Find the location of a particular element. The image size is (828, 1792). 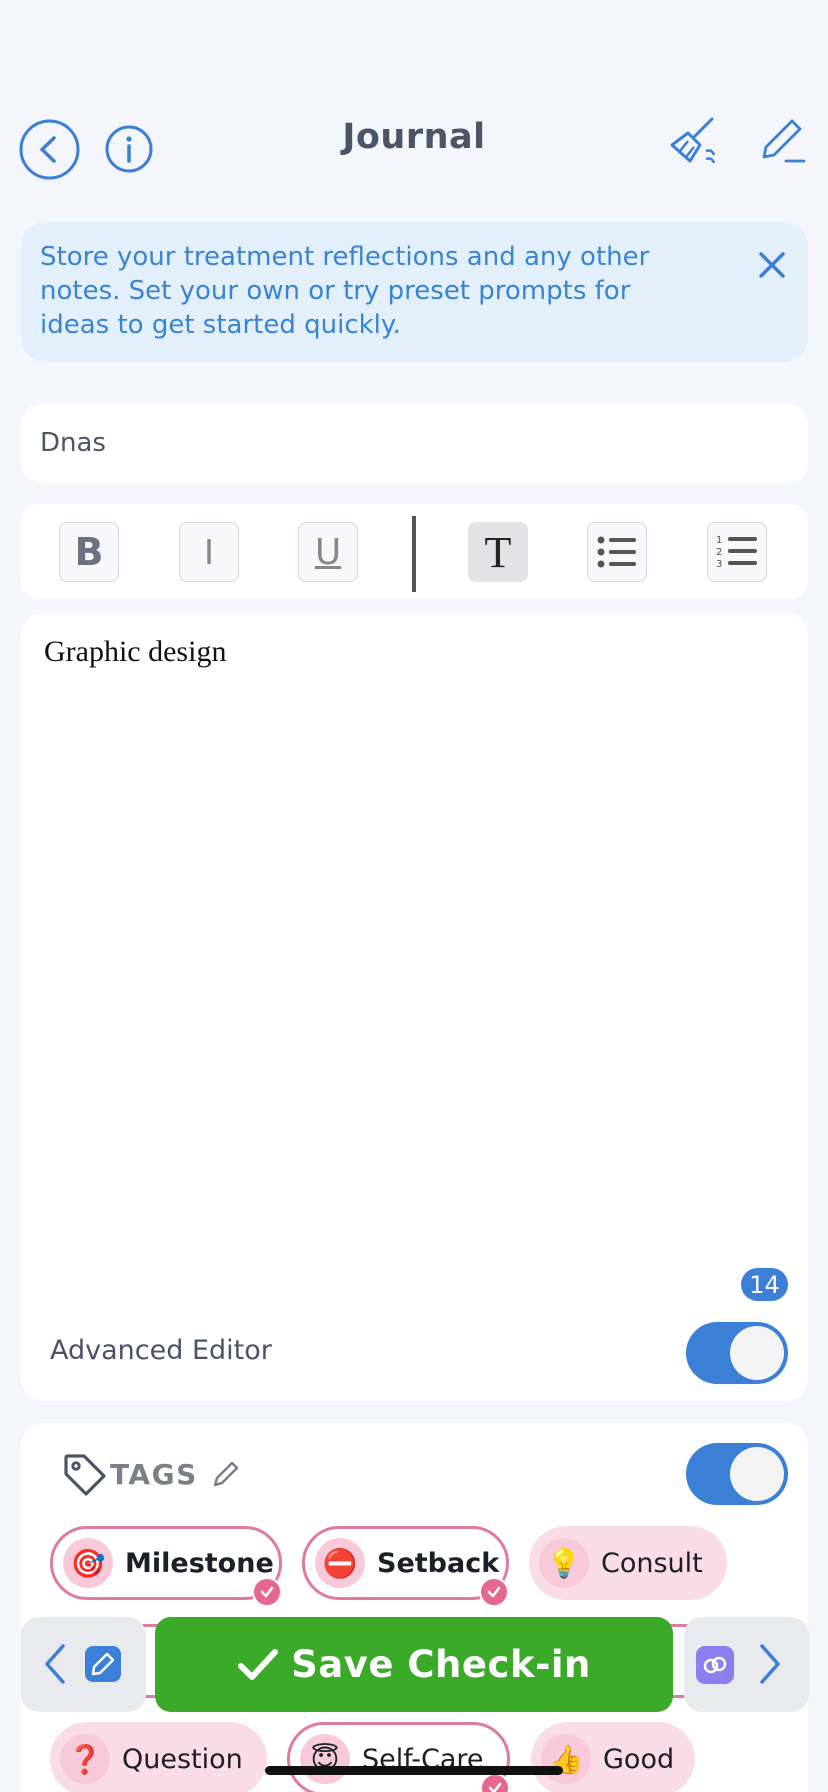

numbered-list-button: 1 2 3 is located at coordinates (737, 552).